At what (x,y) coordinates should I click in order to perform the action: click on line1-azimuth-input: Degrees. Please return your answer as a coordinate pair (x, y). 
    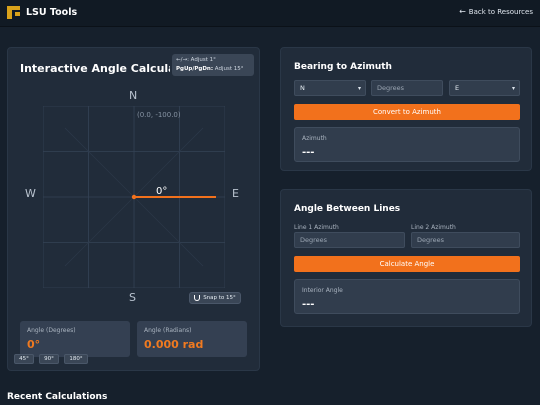
    Looking at the image, I should click on (349, 240).